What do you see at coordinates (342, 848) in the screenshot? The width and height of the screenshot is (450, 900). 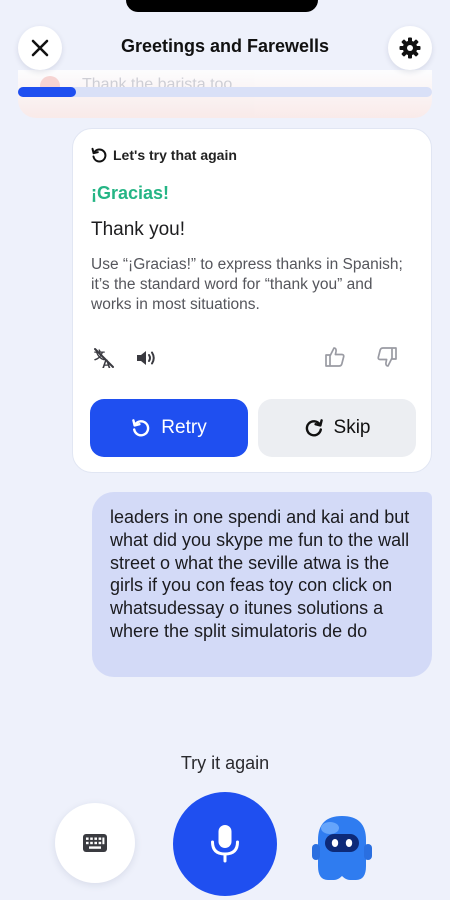 I see `robot-mascot-icon` at bounding box center [342, 848].